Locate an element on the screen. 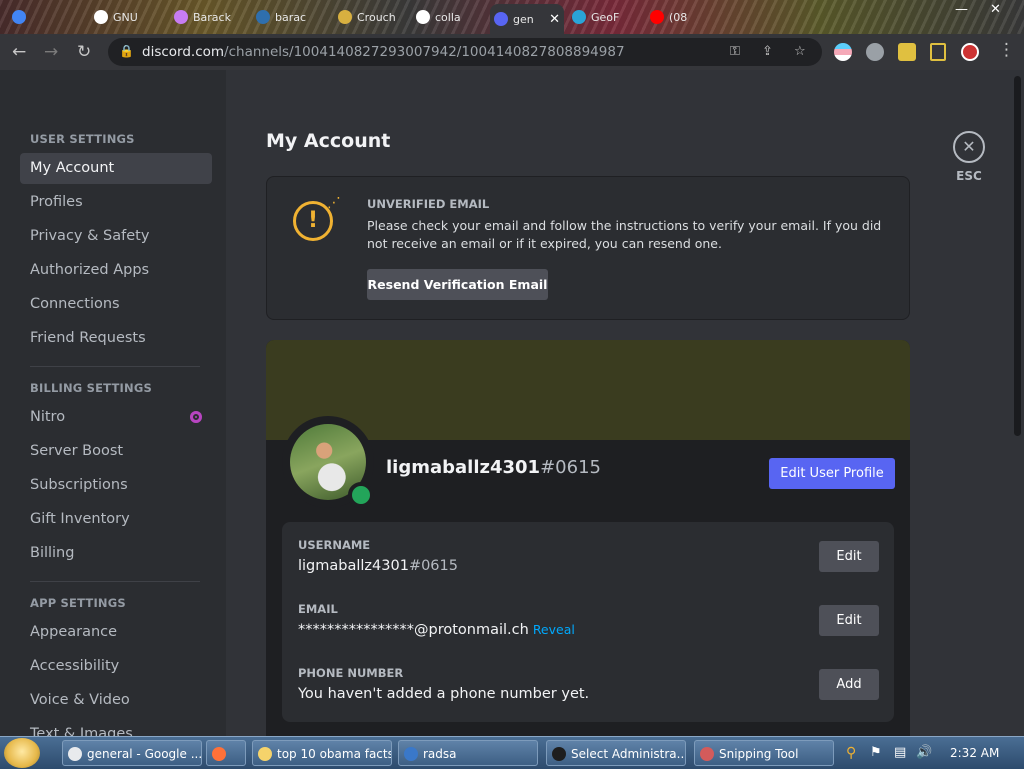  browser-tab: GeoF is located at coordinates (605, 17).